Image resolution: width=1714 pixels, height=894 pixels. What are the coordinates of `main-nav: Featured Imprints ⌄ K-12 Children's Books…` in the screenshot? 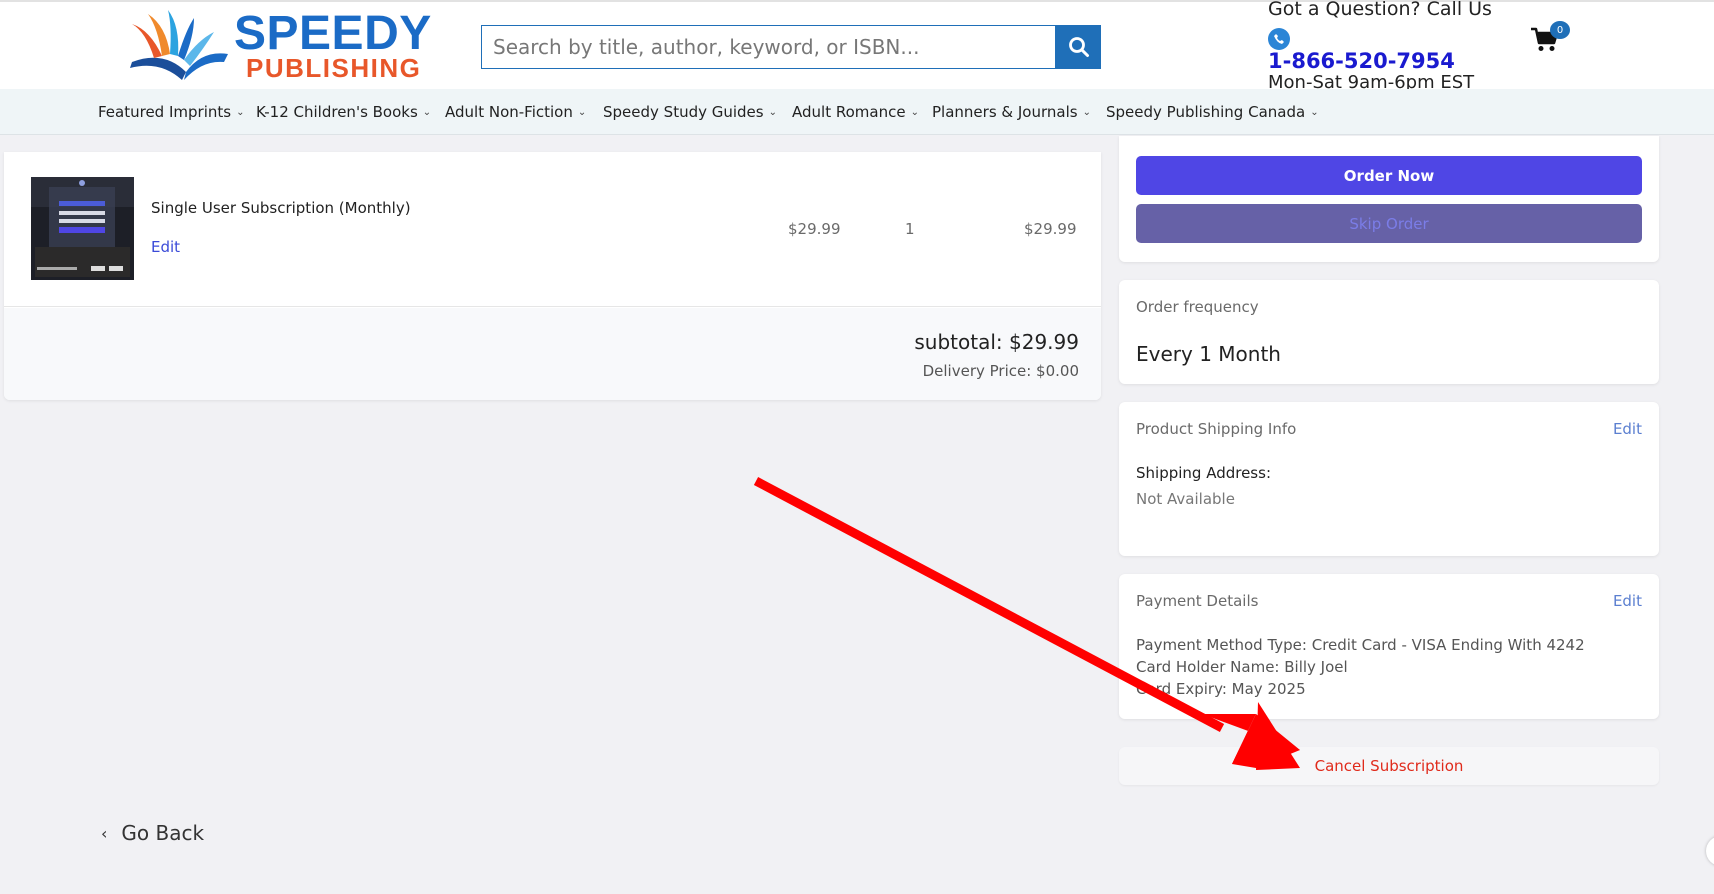 It's located at (857, 112).